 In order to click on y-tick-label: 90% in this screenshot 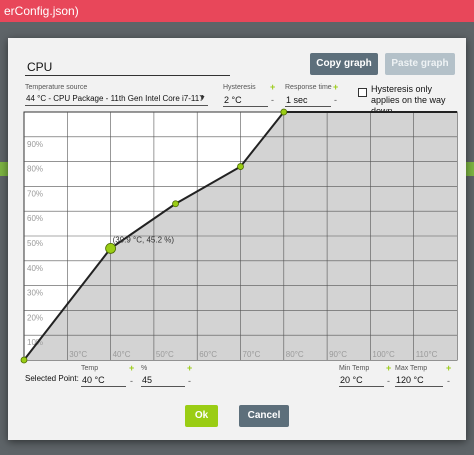, I will do `click(35, 144)`.